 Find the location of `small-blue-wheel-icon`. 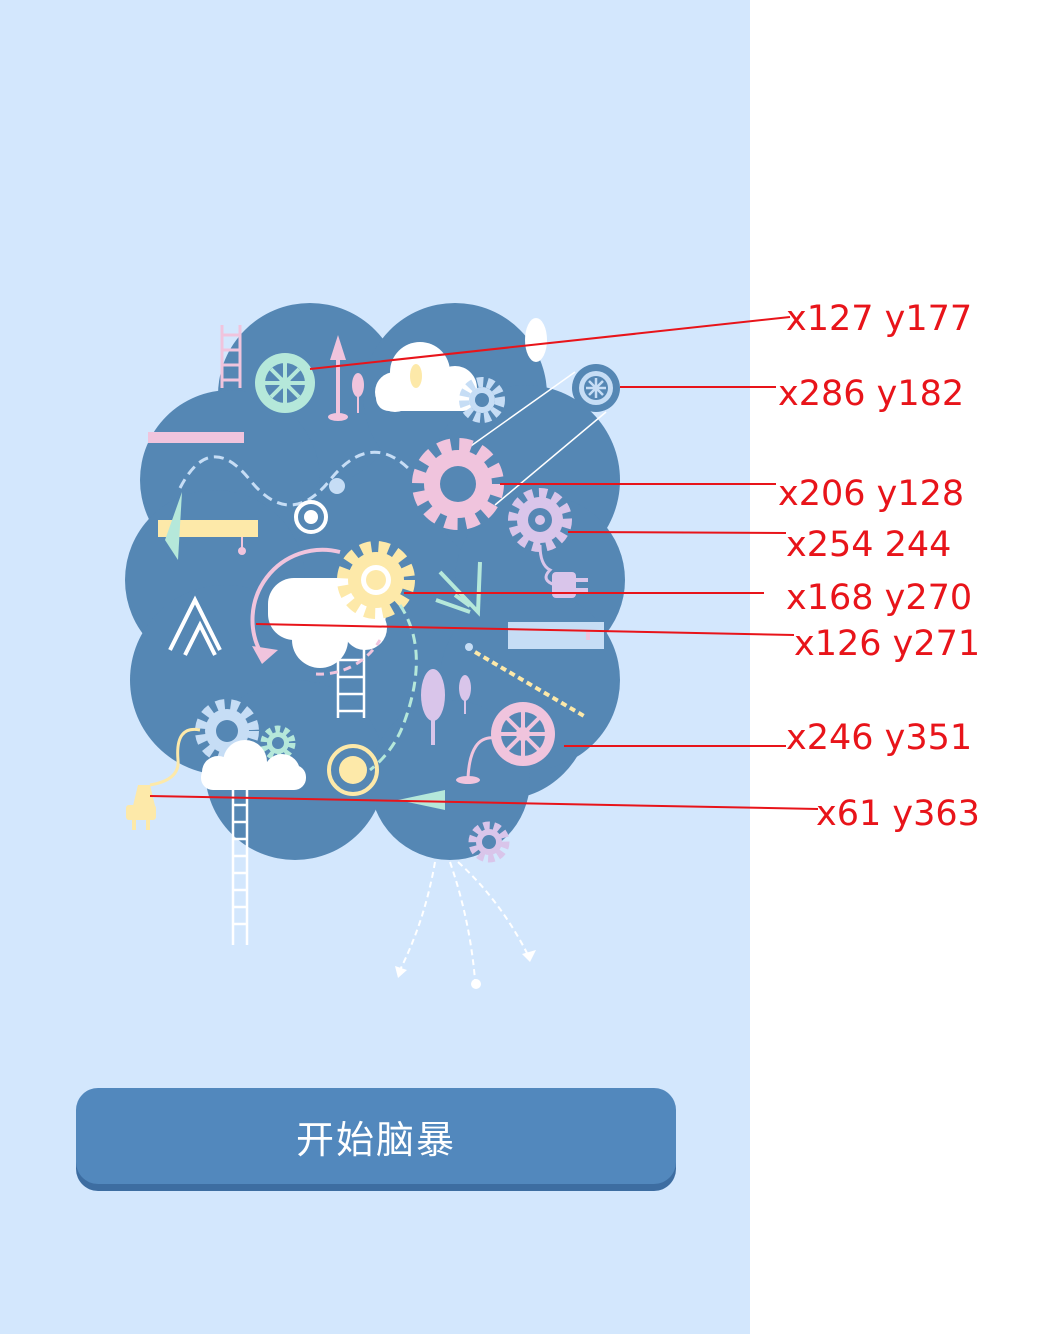

small-blue-wheel-icon is located at coordinates (596, 388).